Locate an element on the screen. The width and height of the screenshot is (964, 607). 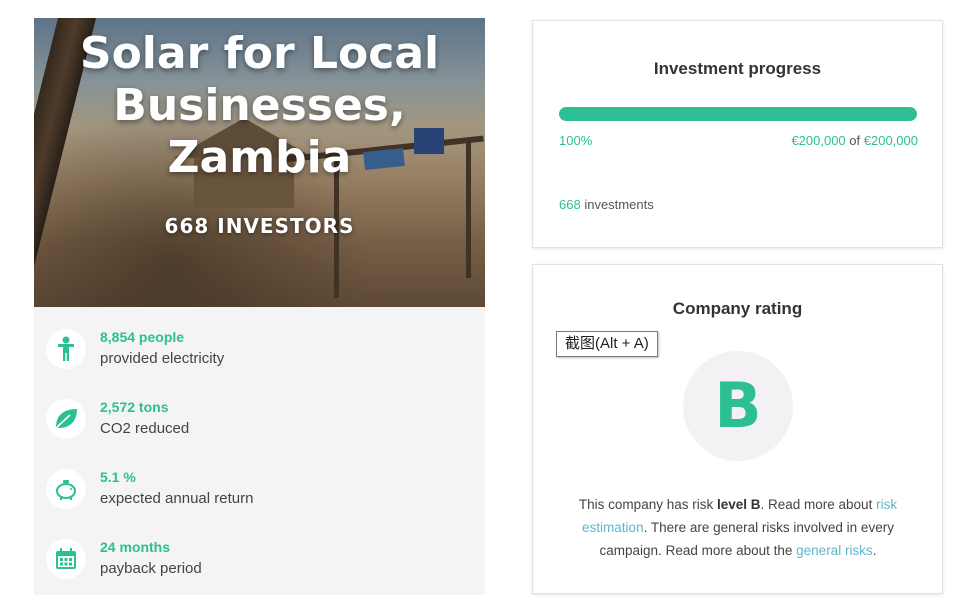
stat-value: 24 months is located at coordinates (135, 547).